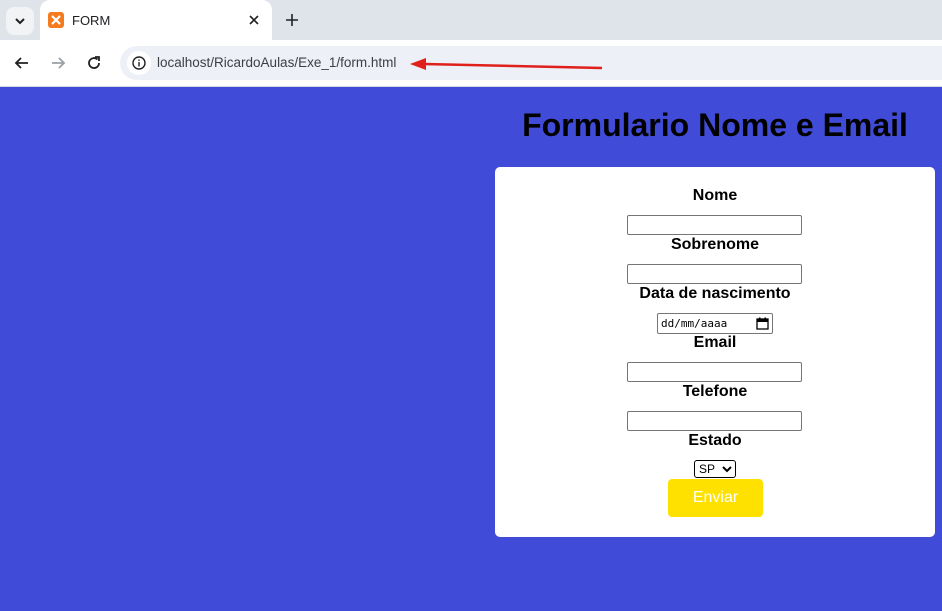 Image resolution: width=942 pixels, height=611 pixels. What do you see at coordinates (715, 293) in the screenshot?
I see `data-nascimento-label: Data de nascimento` at bounding box center [715, 293].